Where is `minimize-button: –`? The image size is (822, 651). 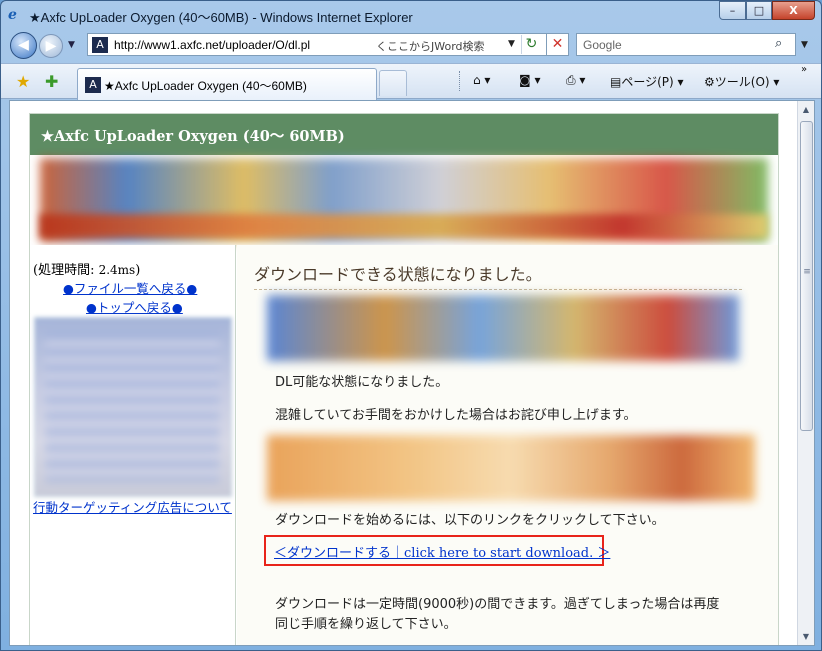
minimize-button: – is located at coordinates (732, 10).